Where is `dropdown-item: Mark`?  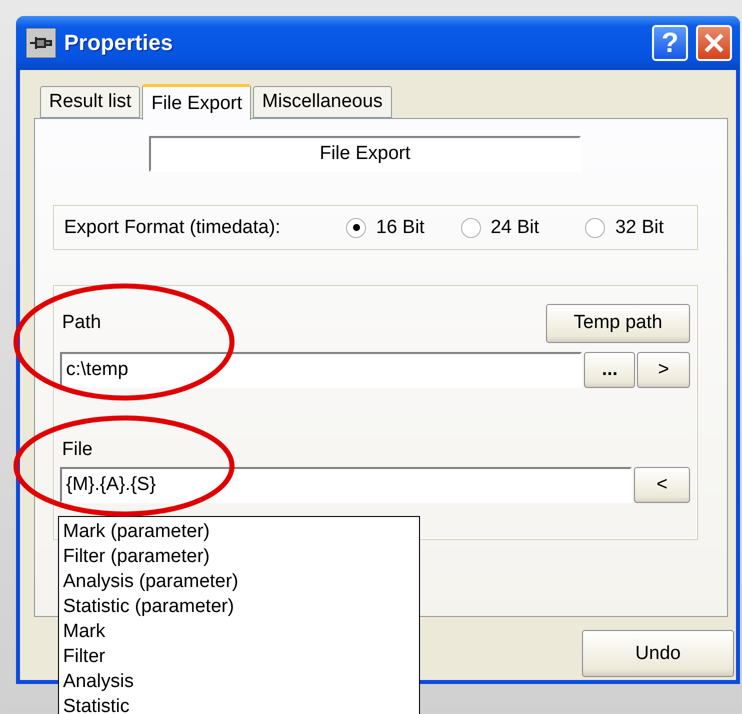
dropdown-item: Mark is located at coordinates (239, 631).